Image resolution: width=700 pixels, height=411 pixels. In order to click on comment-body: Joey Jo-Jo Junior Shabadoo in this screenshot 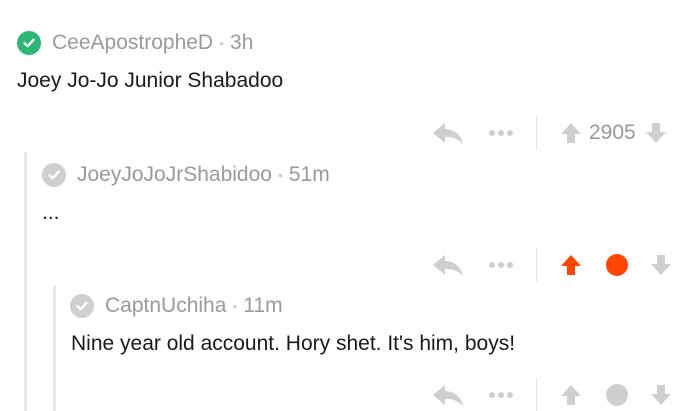, I will do `click(150, 80)`.